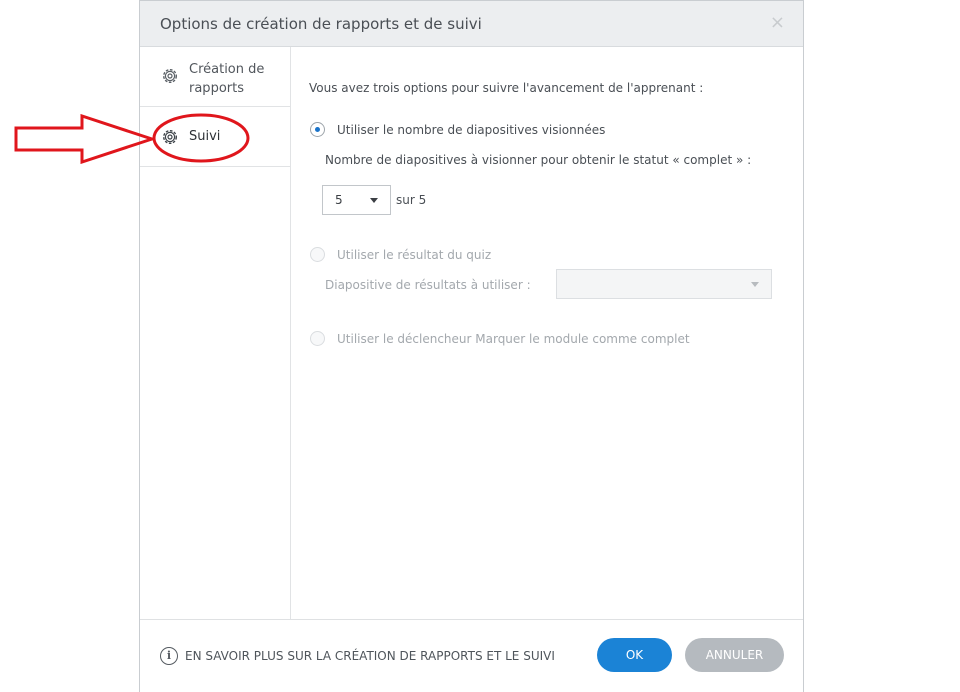 The width and height of the screenshot is (960, 692). Describe the element at coordinates (428, 285) in the screenshot. I see `results-slide-label: Diapositive de résultats à utiliser :` at that location.